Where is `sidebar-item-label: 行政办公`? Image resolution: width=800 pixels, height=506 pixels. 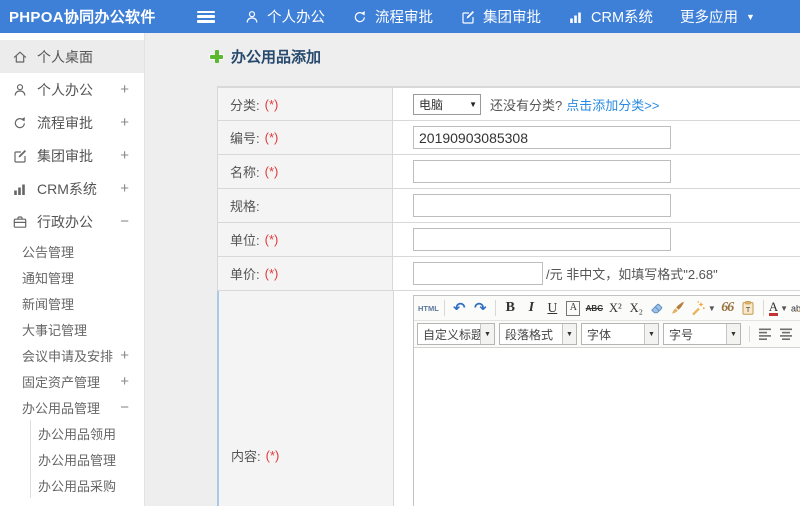
sidebar-item-label: 行政办公 is located at coordinates (65, 221).